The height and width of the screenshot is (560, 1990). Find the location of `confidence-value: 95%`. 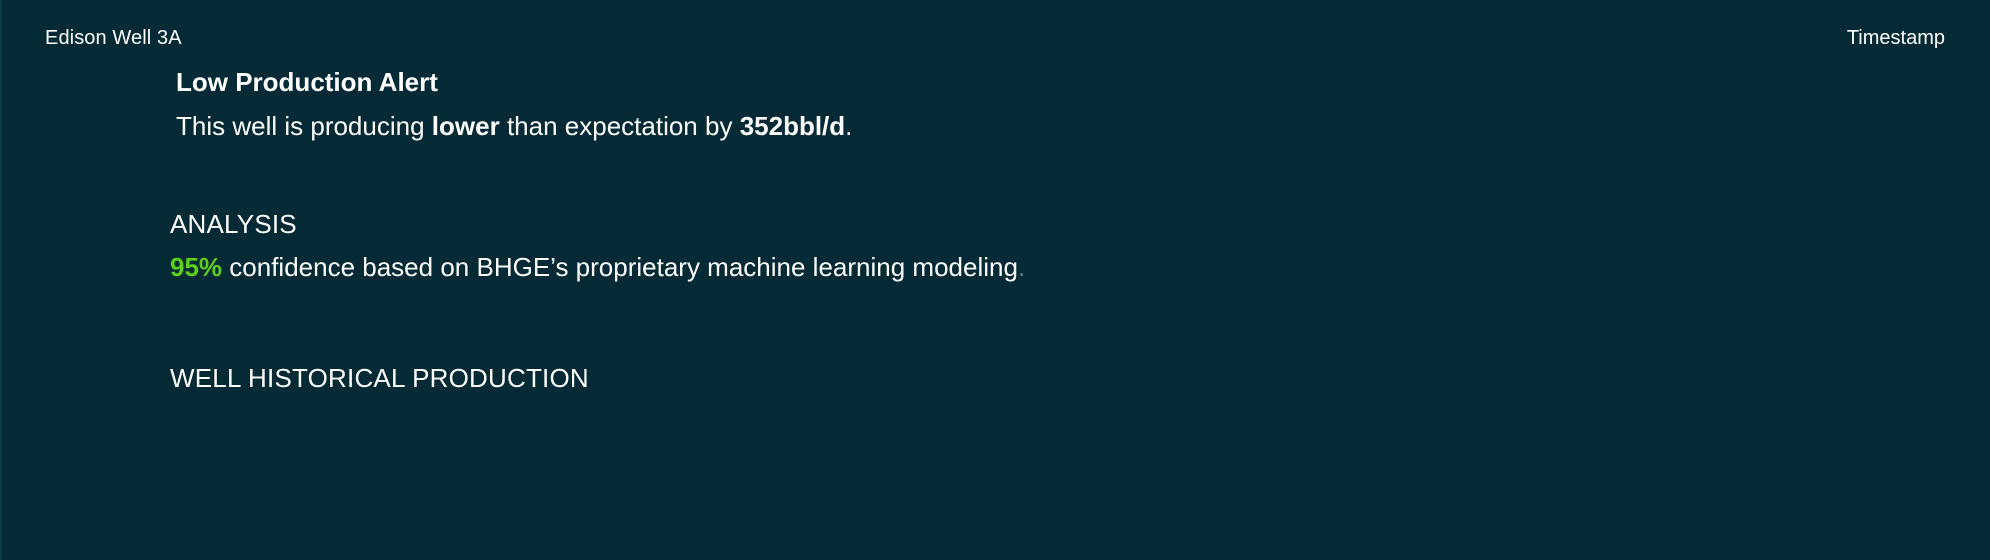

confidence-value: 95% is located at coordinates (196, 267).